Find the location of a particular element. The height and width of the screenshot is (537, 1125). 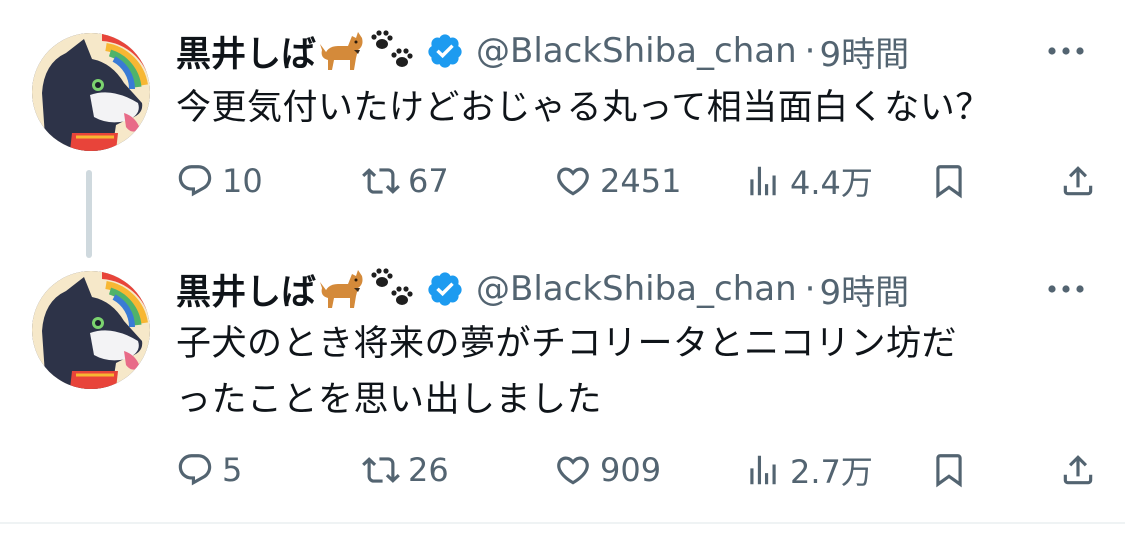

reply-button: 5 is located at coordinates (209, 470).